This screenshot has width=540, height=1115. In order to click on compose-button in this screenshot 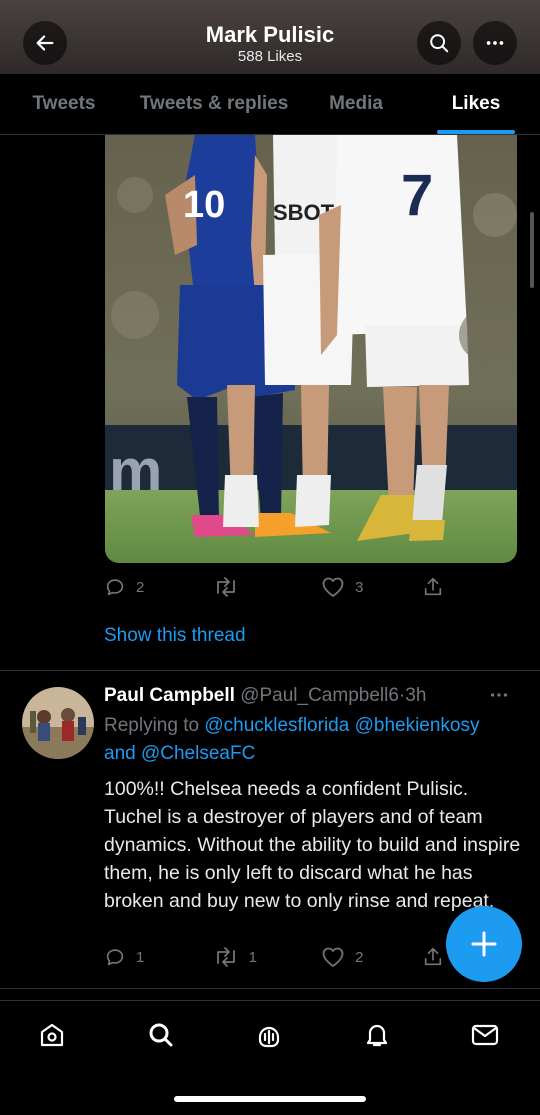, I will do `click(484, 944)`.